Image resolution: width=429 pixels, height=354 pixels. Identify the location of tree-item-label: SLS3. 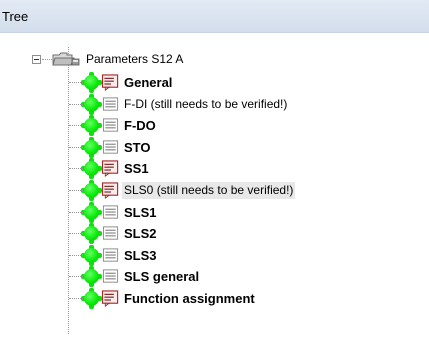
(140, 255).